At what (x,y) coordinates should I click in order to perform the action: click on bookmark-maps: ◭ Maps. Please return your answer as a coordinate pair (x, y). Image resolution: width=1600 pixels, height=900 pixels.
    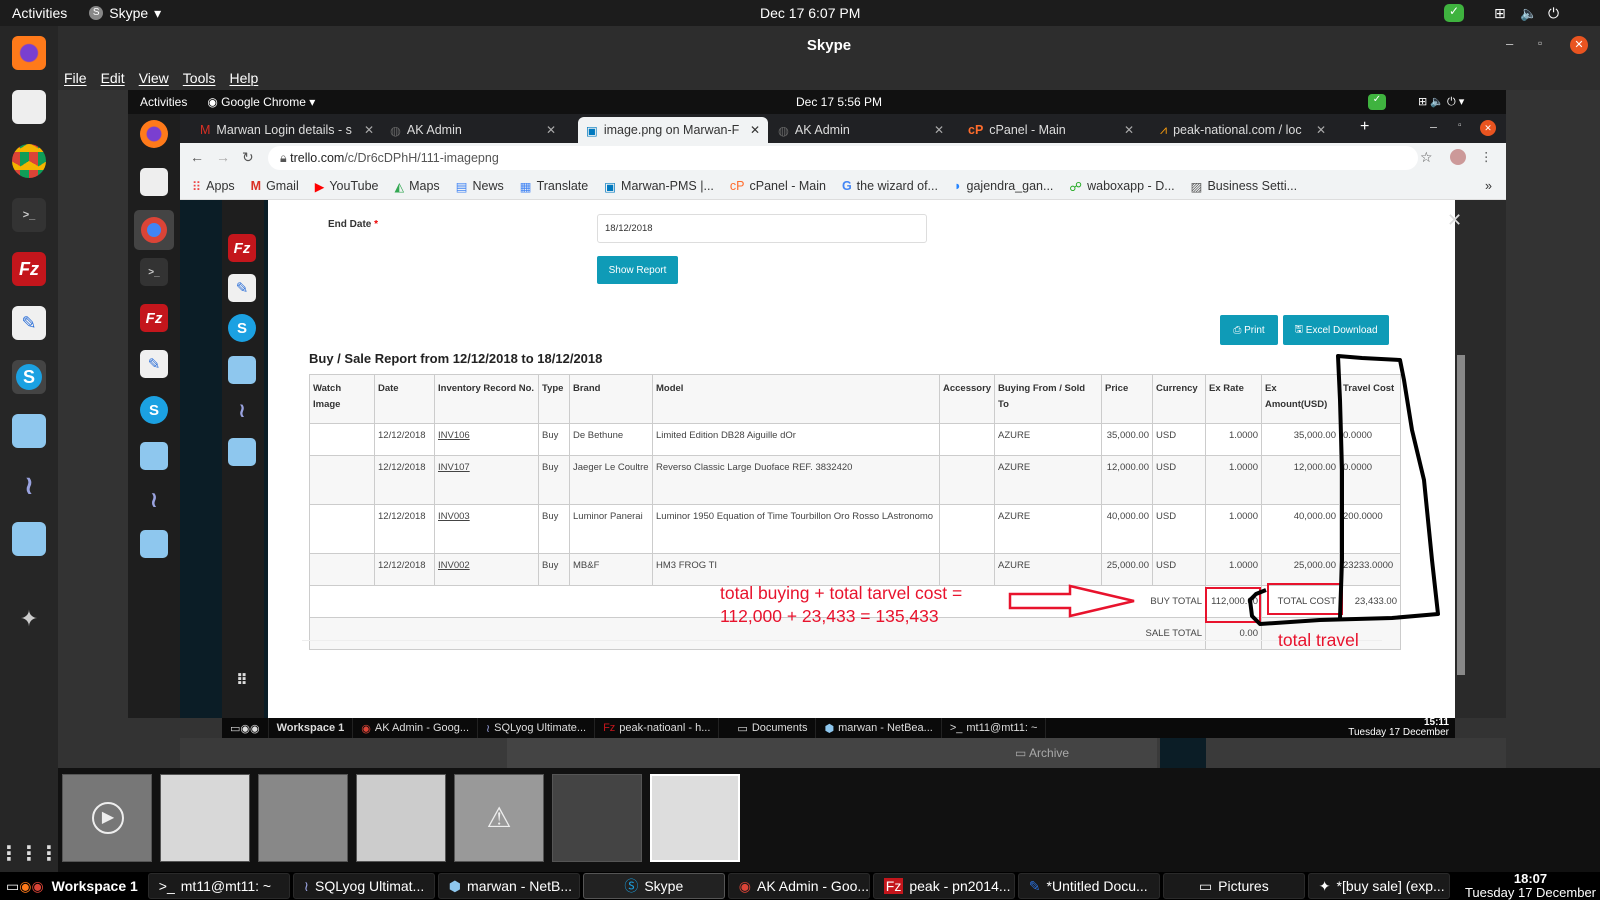
    Looking at the image, I should click on (416, 186).